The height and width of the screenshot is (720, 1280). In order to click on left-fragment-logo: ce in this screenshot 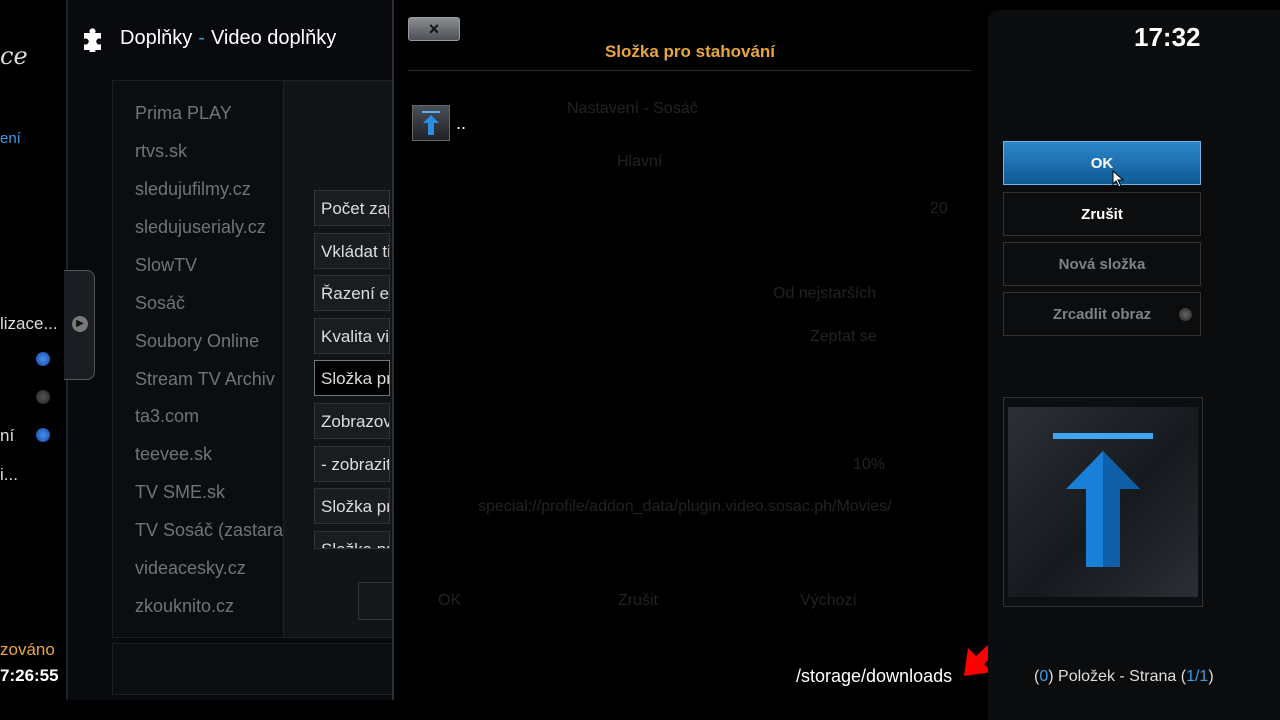, I will do `click(14, 56)`.